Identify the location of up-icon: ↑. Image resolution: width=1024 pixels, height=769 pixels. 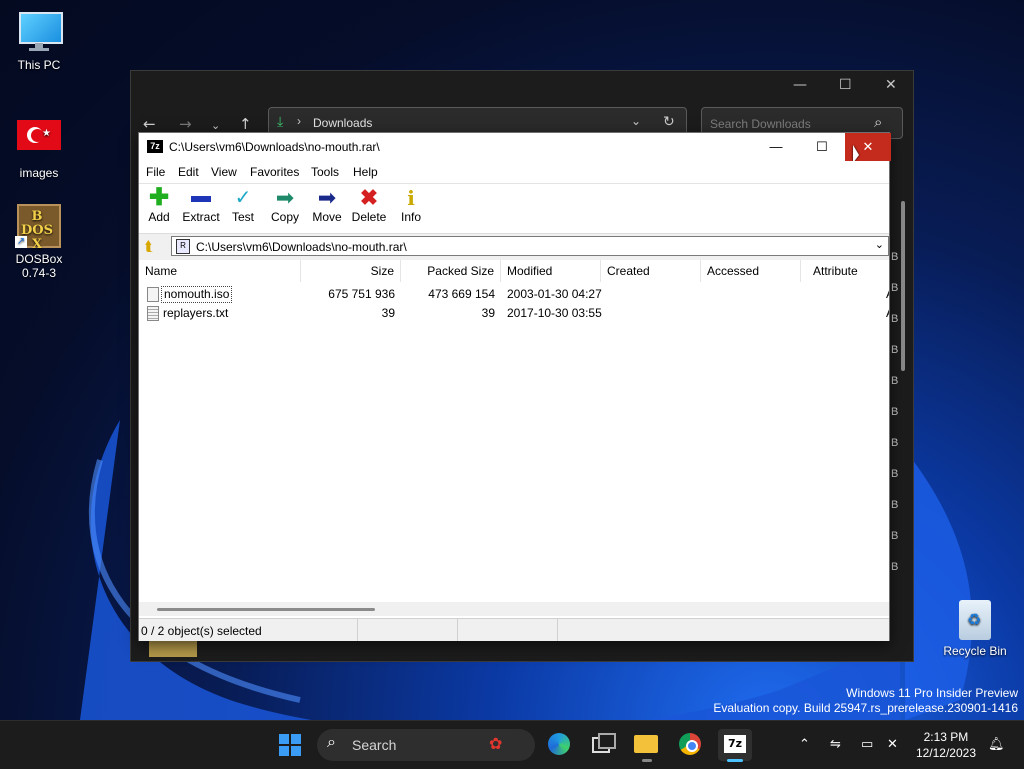
(245, 124).